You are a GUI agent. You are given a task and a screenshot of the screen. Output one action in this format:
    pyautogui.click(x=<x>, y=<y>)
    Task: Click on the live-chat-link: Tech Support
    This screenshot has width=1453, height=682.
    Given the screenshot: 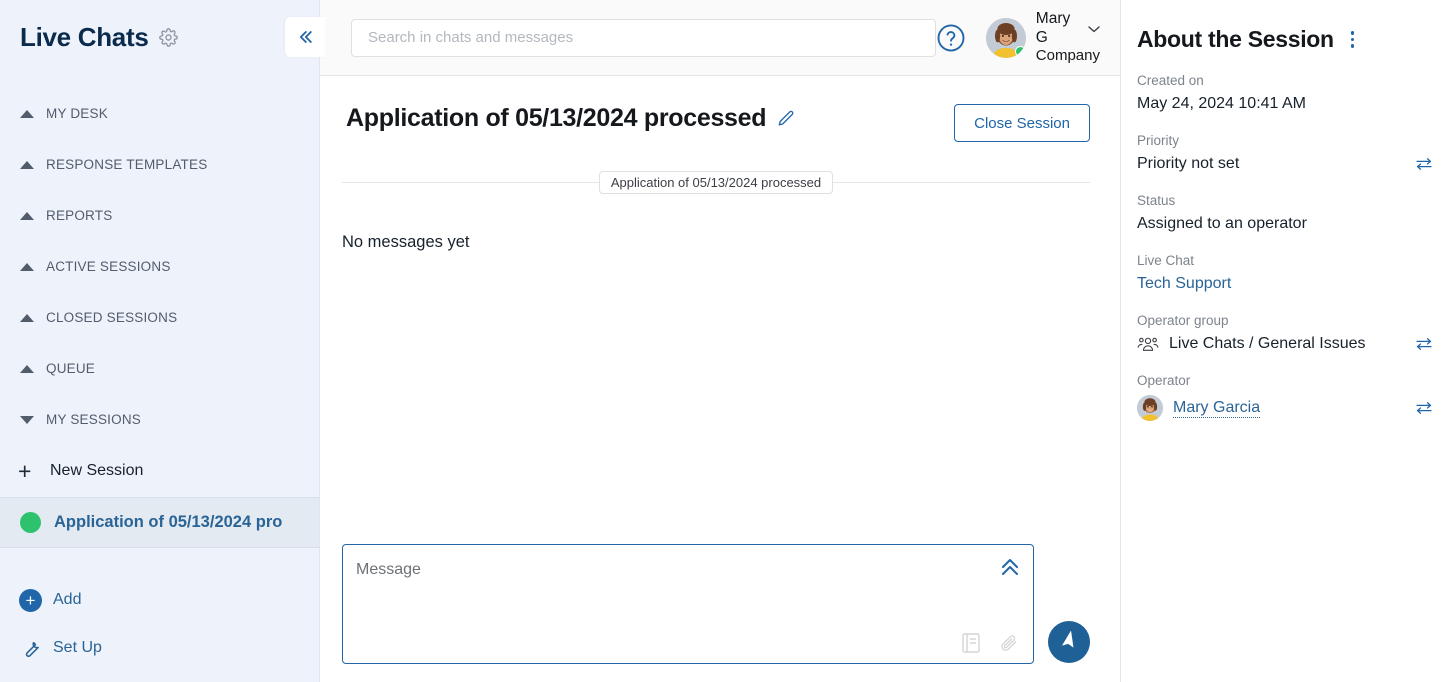 What is the action you would take?
    pyautogui.click(x=1184, y=284)
    